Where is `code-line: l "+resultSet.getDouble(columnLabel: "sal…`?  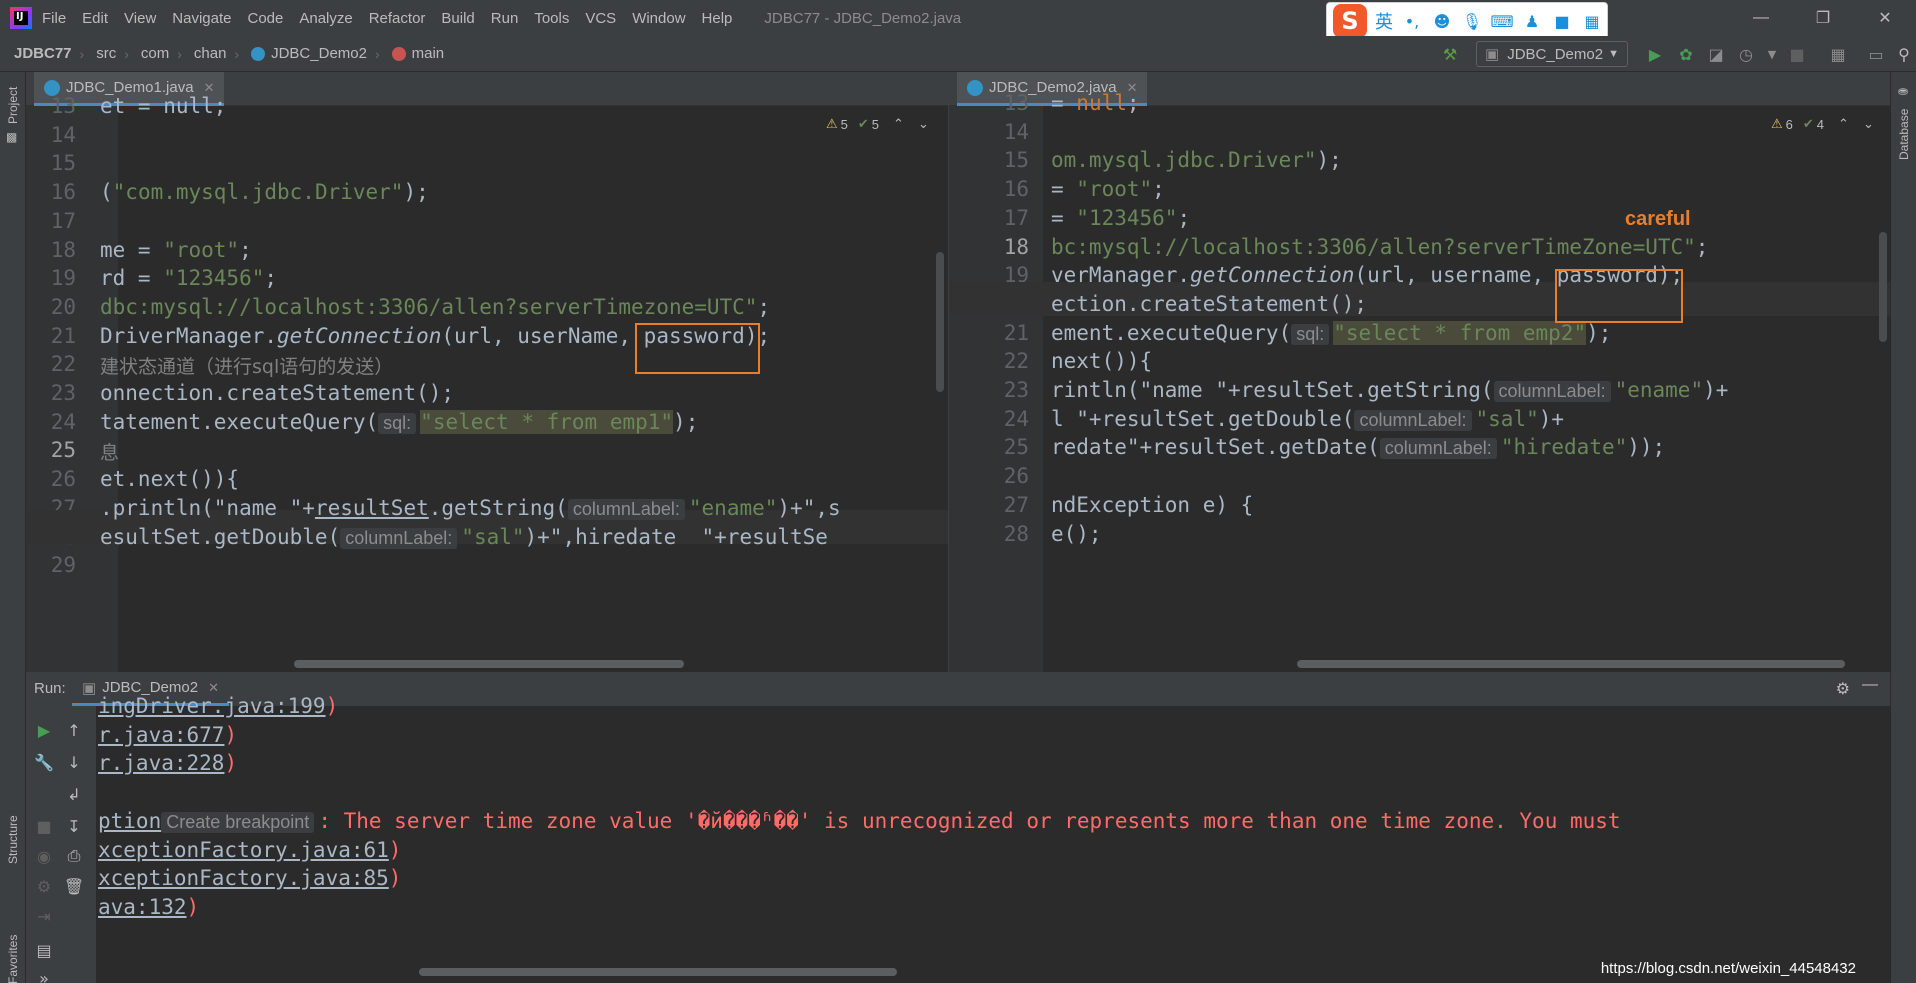
code-line: l "+resultSet.getDouble(columnLabel: "sal… is located at coordinates (1307, 419).